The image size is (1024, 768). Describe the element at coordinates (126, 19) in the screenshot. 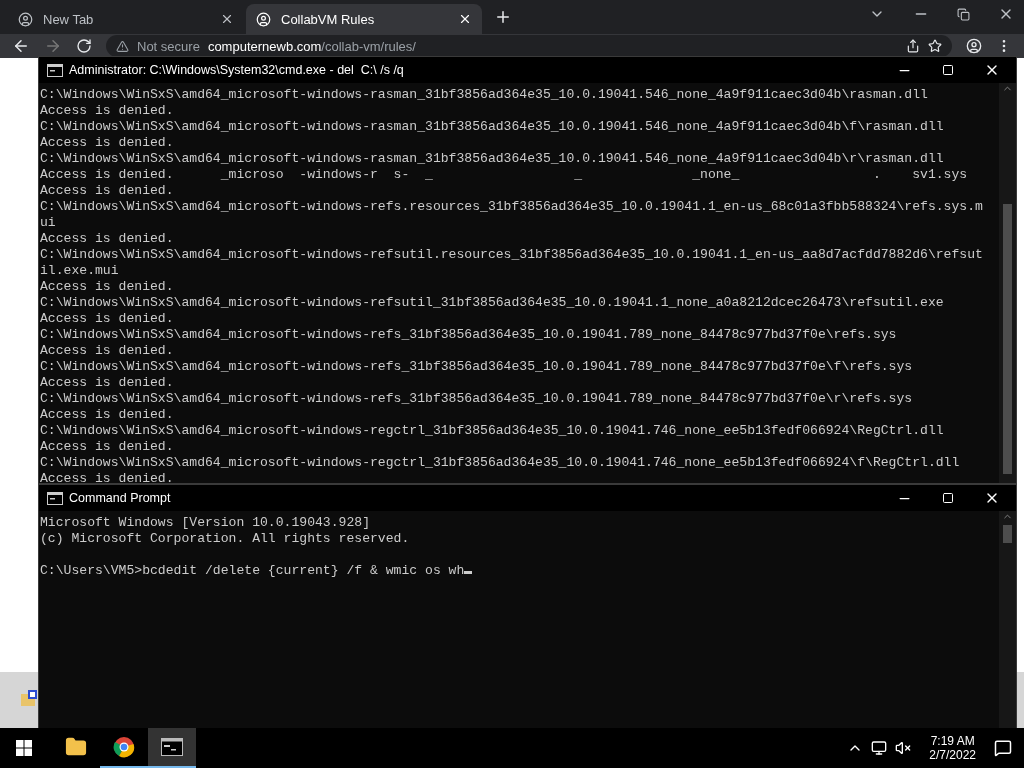

I see `browser-tab: New Tab` at that location.